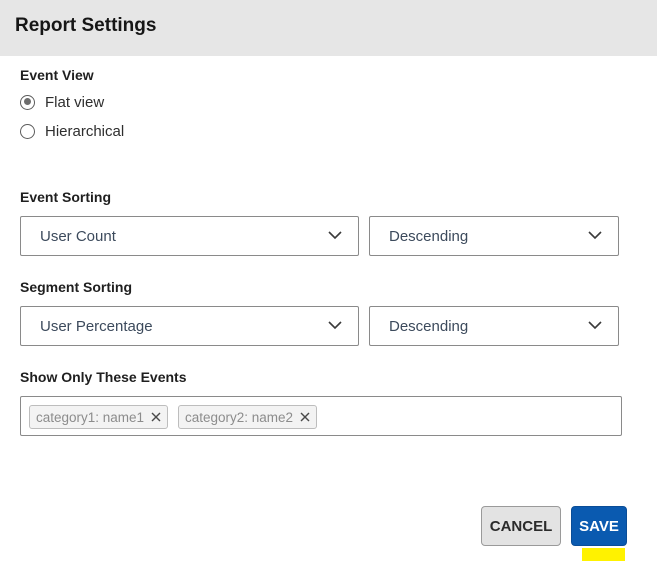 The image size is (657, 564). What do you see at coordinates (321, 416) in the screenshot?
I see `events-tag-input: category1: name1 category2: name2` at bounding box center [321, 416].